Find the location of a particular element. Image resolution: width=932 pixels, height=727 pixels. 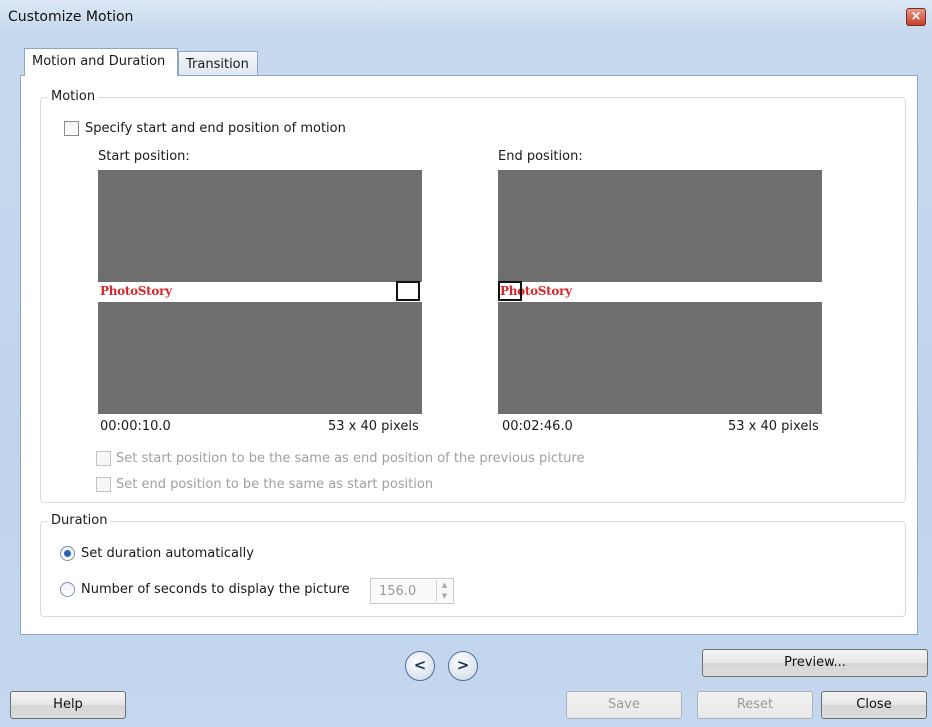

reset-button: Reset is located at coordinates (755, 705).